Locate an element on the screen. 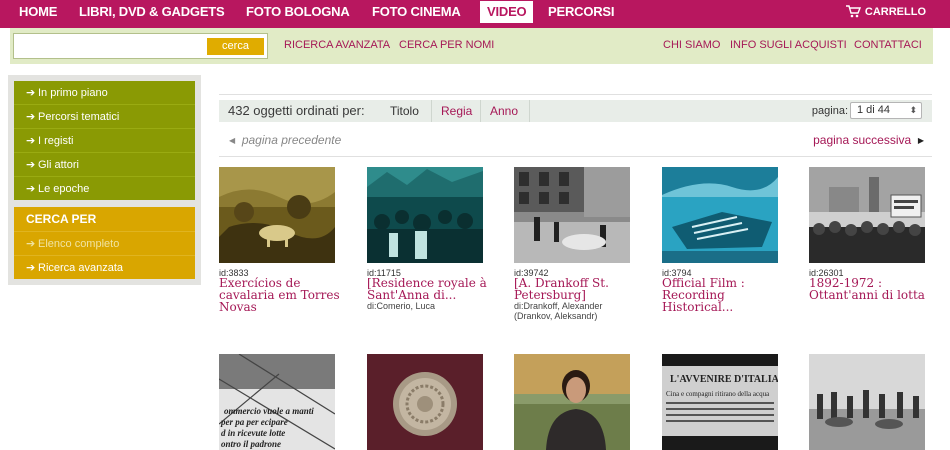 This screenshot has height=450, width=950. overlay-text: per pa per ecipare is located at coordinates (254, 422).